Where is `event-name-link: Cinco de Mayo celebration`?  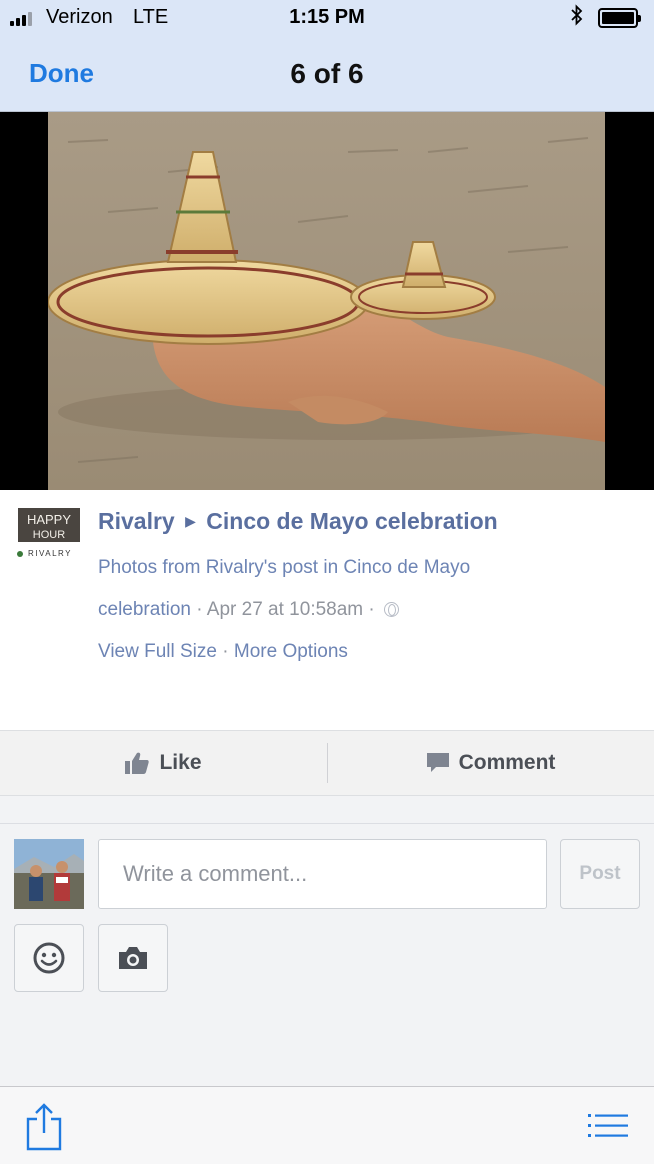
event-name-link: Cinco de Mayo celebration is located at coordinates (351, 521).